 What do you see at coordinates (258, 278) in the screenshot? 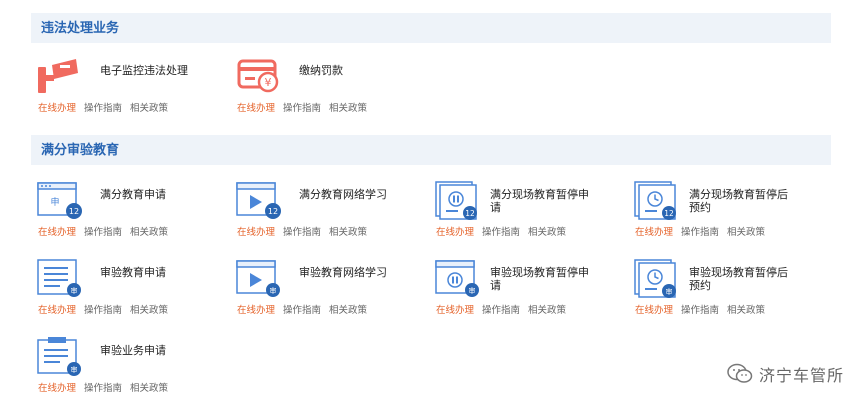
I see `video-play-icon: 审` at bounding box center [258, 278].